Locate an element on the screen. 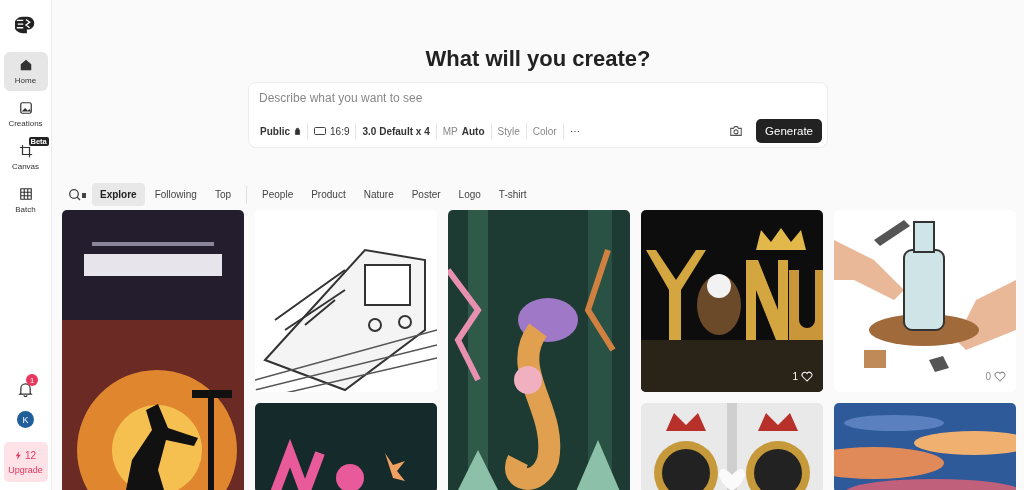 Image resolution: width=1024 pixels, height=490 pixels. category-tab: Logo is located at coordinates (469, 194).